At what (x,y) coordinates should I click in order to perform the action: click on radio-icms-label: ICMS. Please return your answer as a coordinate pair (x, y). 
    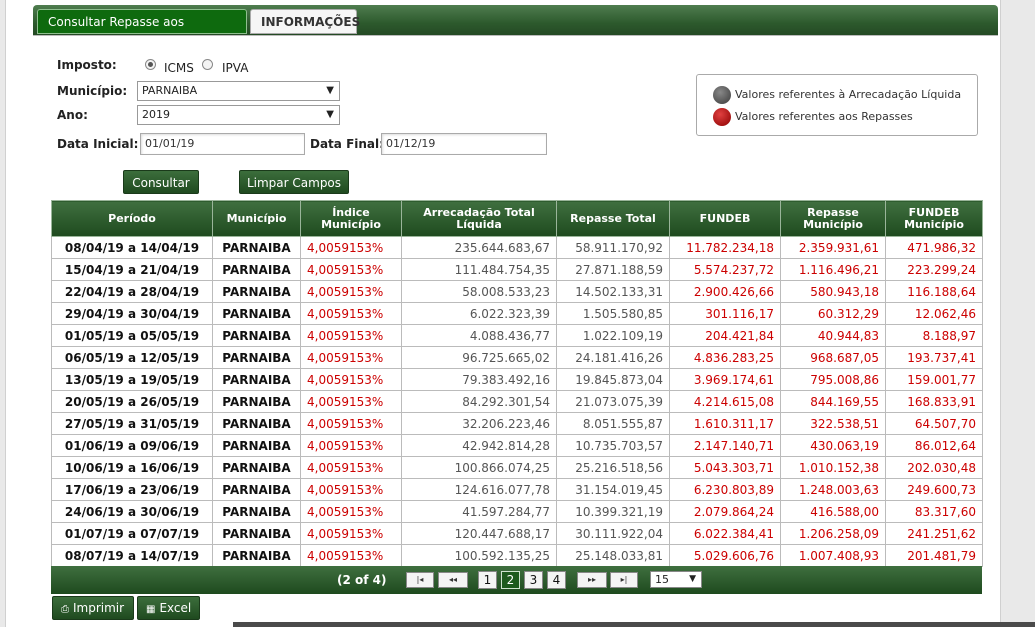
    Looking at the image, I should click on (179, 68).